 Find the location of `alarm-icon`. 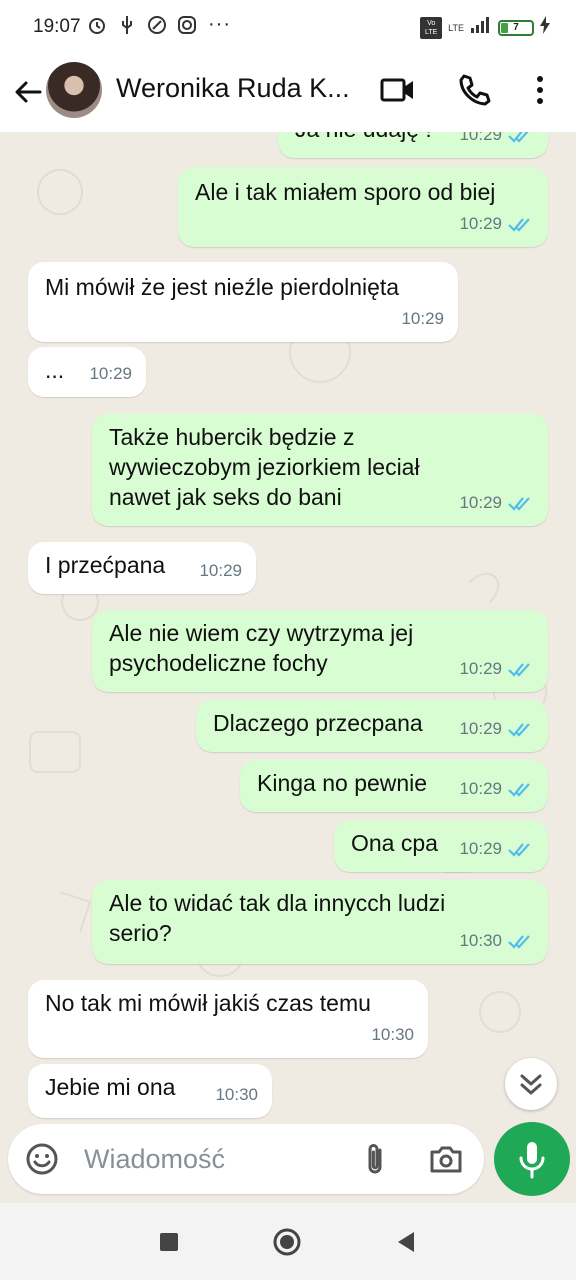

alarm-icon is located at coordinates (97, 25).